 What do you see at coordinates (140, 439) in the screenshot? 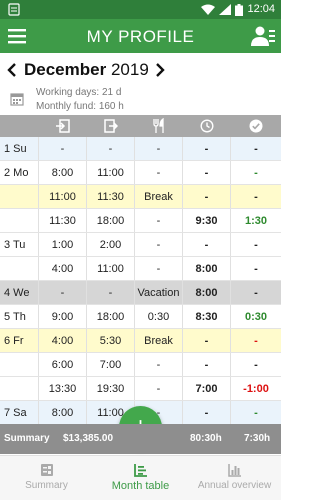
I see `summary-bar: Summary $13,385.00 80:30h 7:30h` at bounding box center [140, 439].